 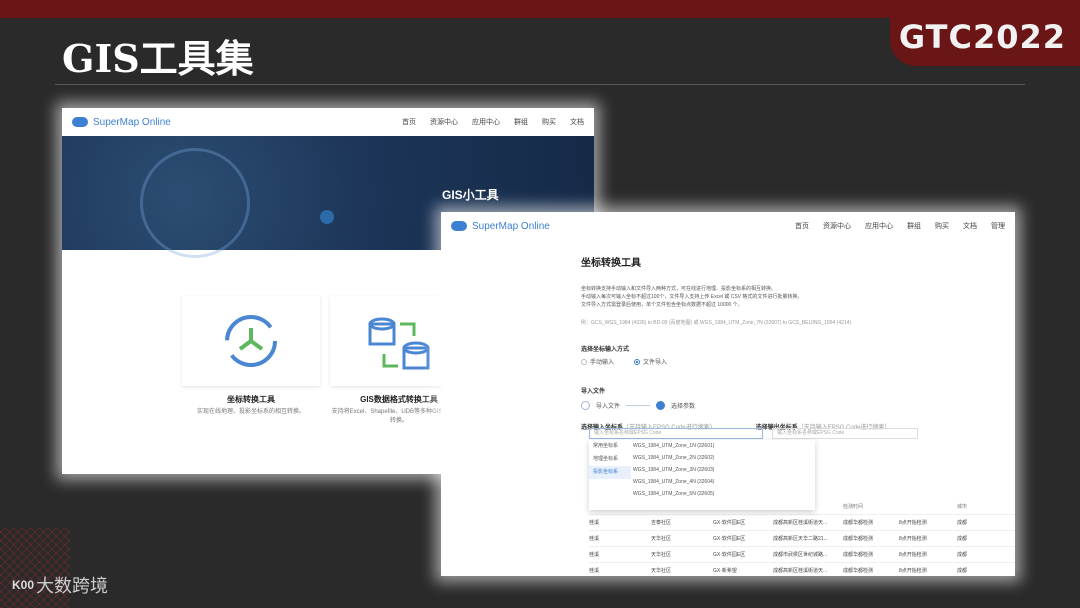 I want to click on table-row: 桂溪 天华社区 GX·新希望 成都高新区桂溪街道天... 成都华都检测 8点开始检测 成都, so click(x=802, y=568).